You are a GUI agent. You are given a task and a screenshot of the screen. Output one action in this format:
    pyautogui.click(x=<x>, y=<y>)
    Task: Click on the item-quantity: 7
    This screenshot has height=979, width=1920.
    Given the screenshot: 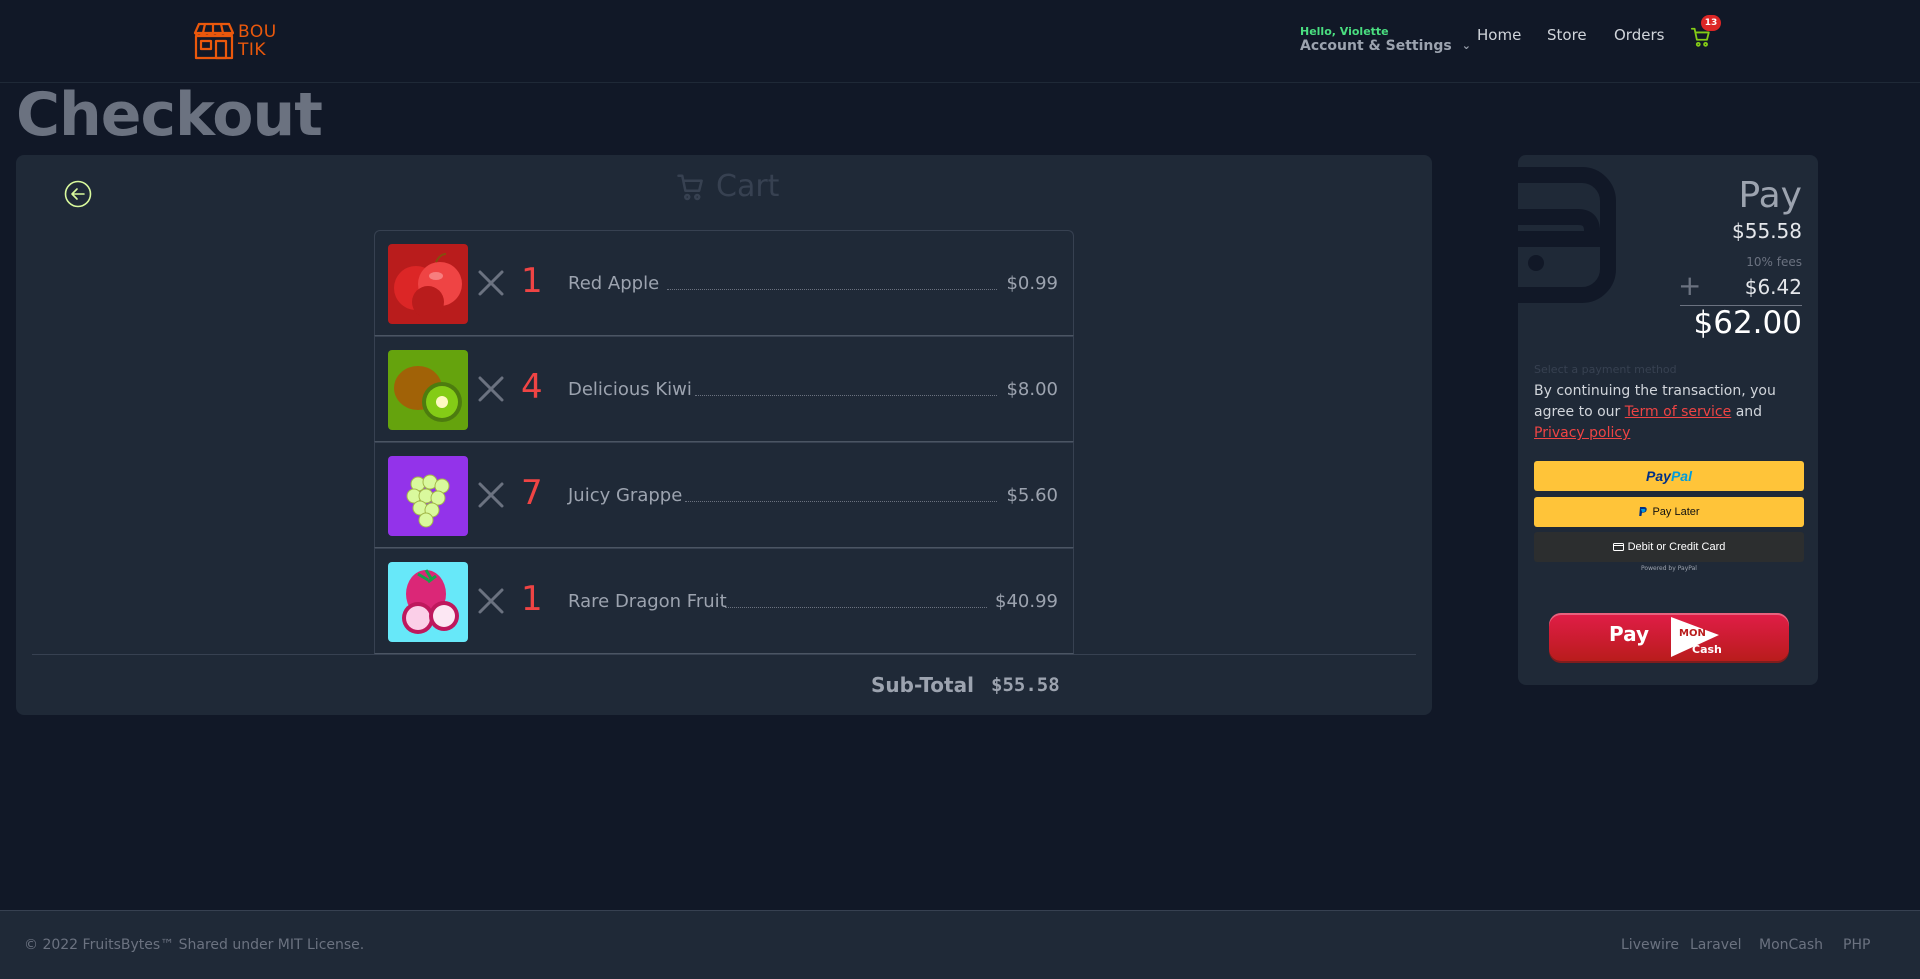 What is the action you would take?
    pyautogui.click(x=532, y=493)
    